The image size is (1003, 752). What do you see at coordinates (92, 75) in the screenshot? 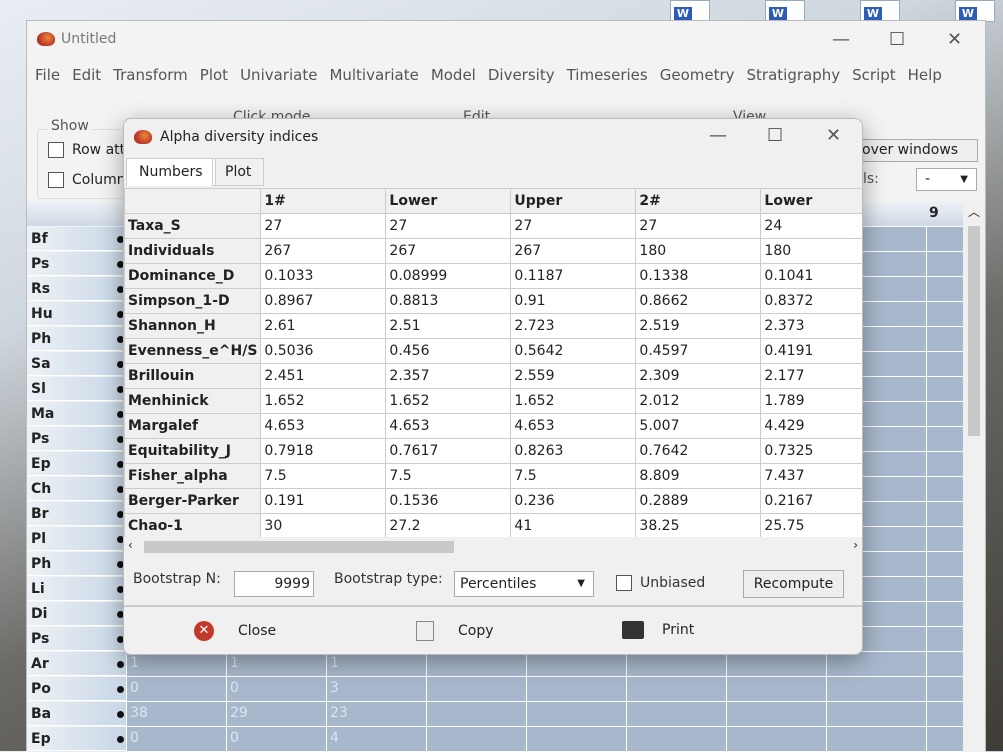
I see `menu-item: Edit` at bounding box center [92, 75].